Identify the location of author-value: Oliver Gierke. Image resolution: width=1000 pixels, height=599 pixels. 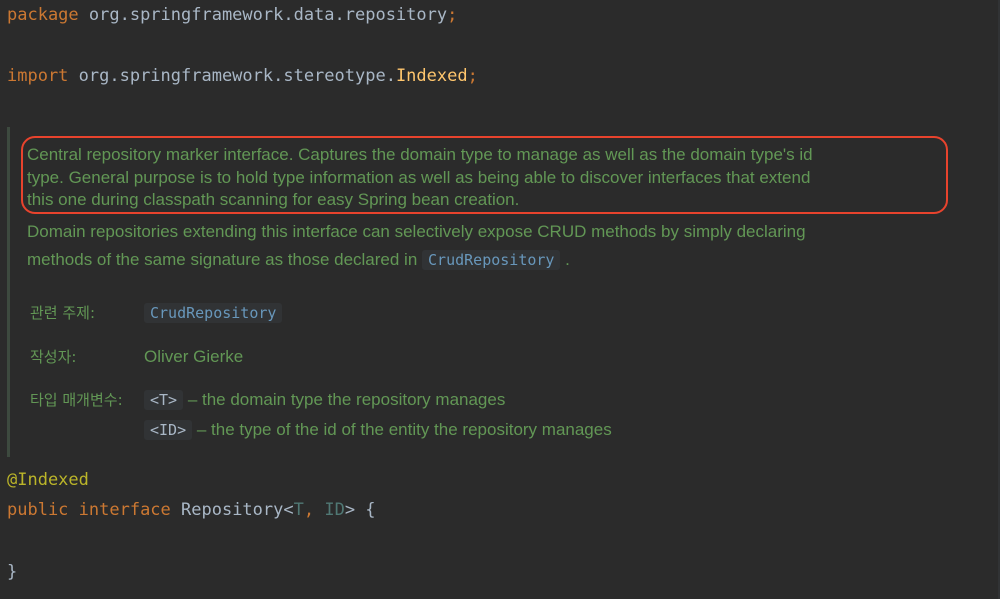
(194, 356).